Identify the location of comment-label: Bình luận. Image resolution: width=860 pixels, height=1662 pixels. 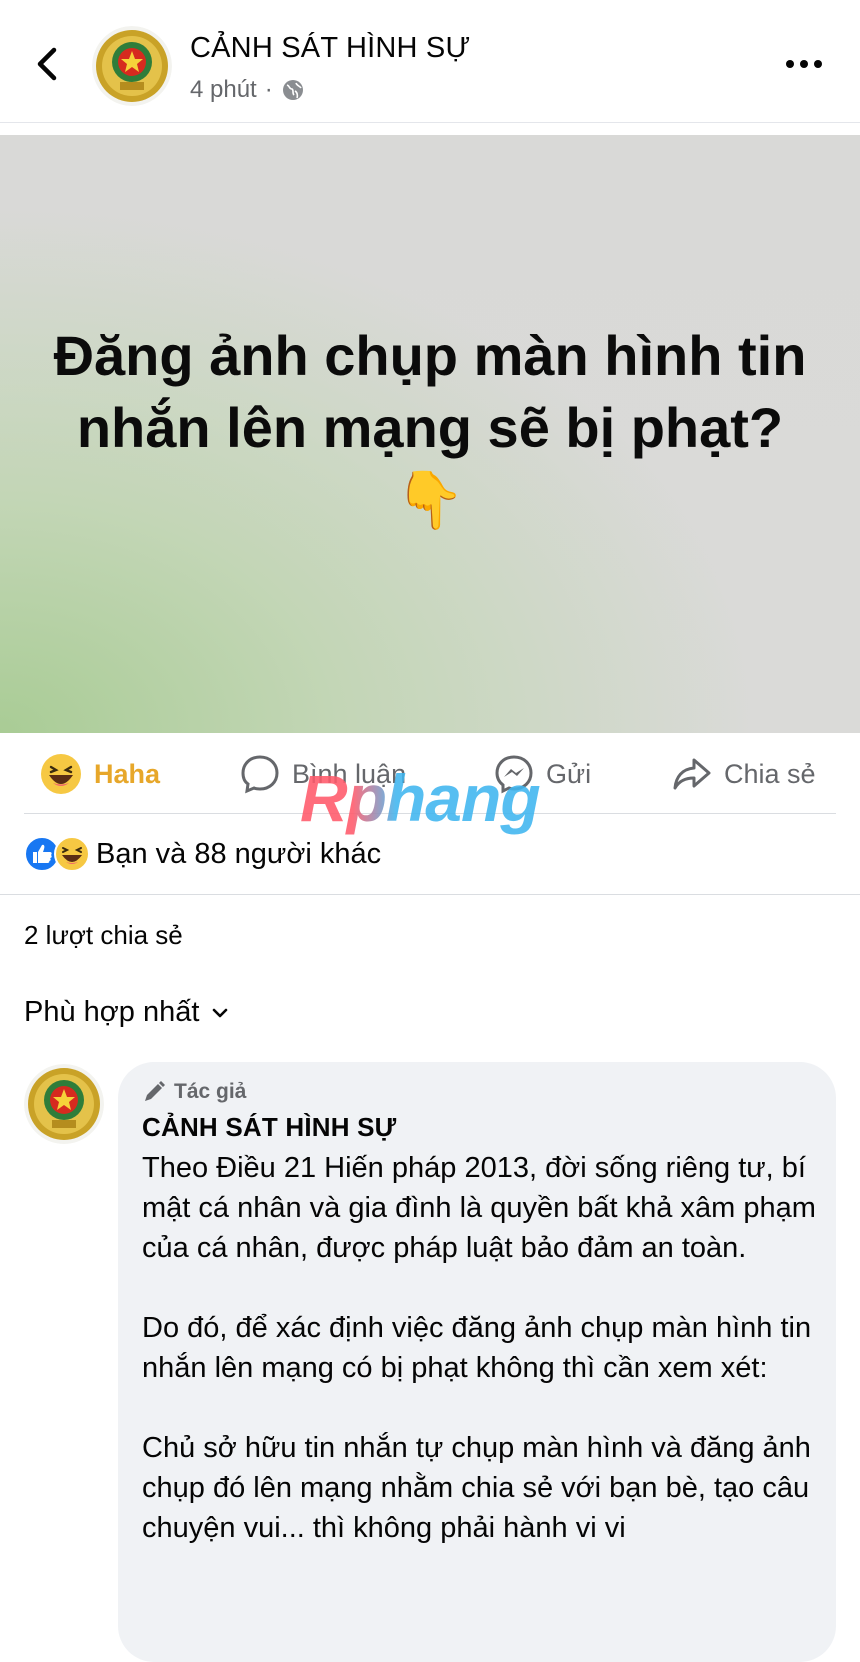
(349, 773).